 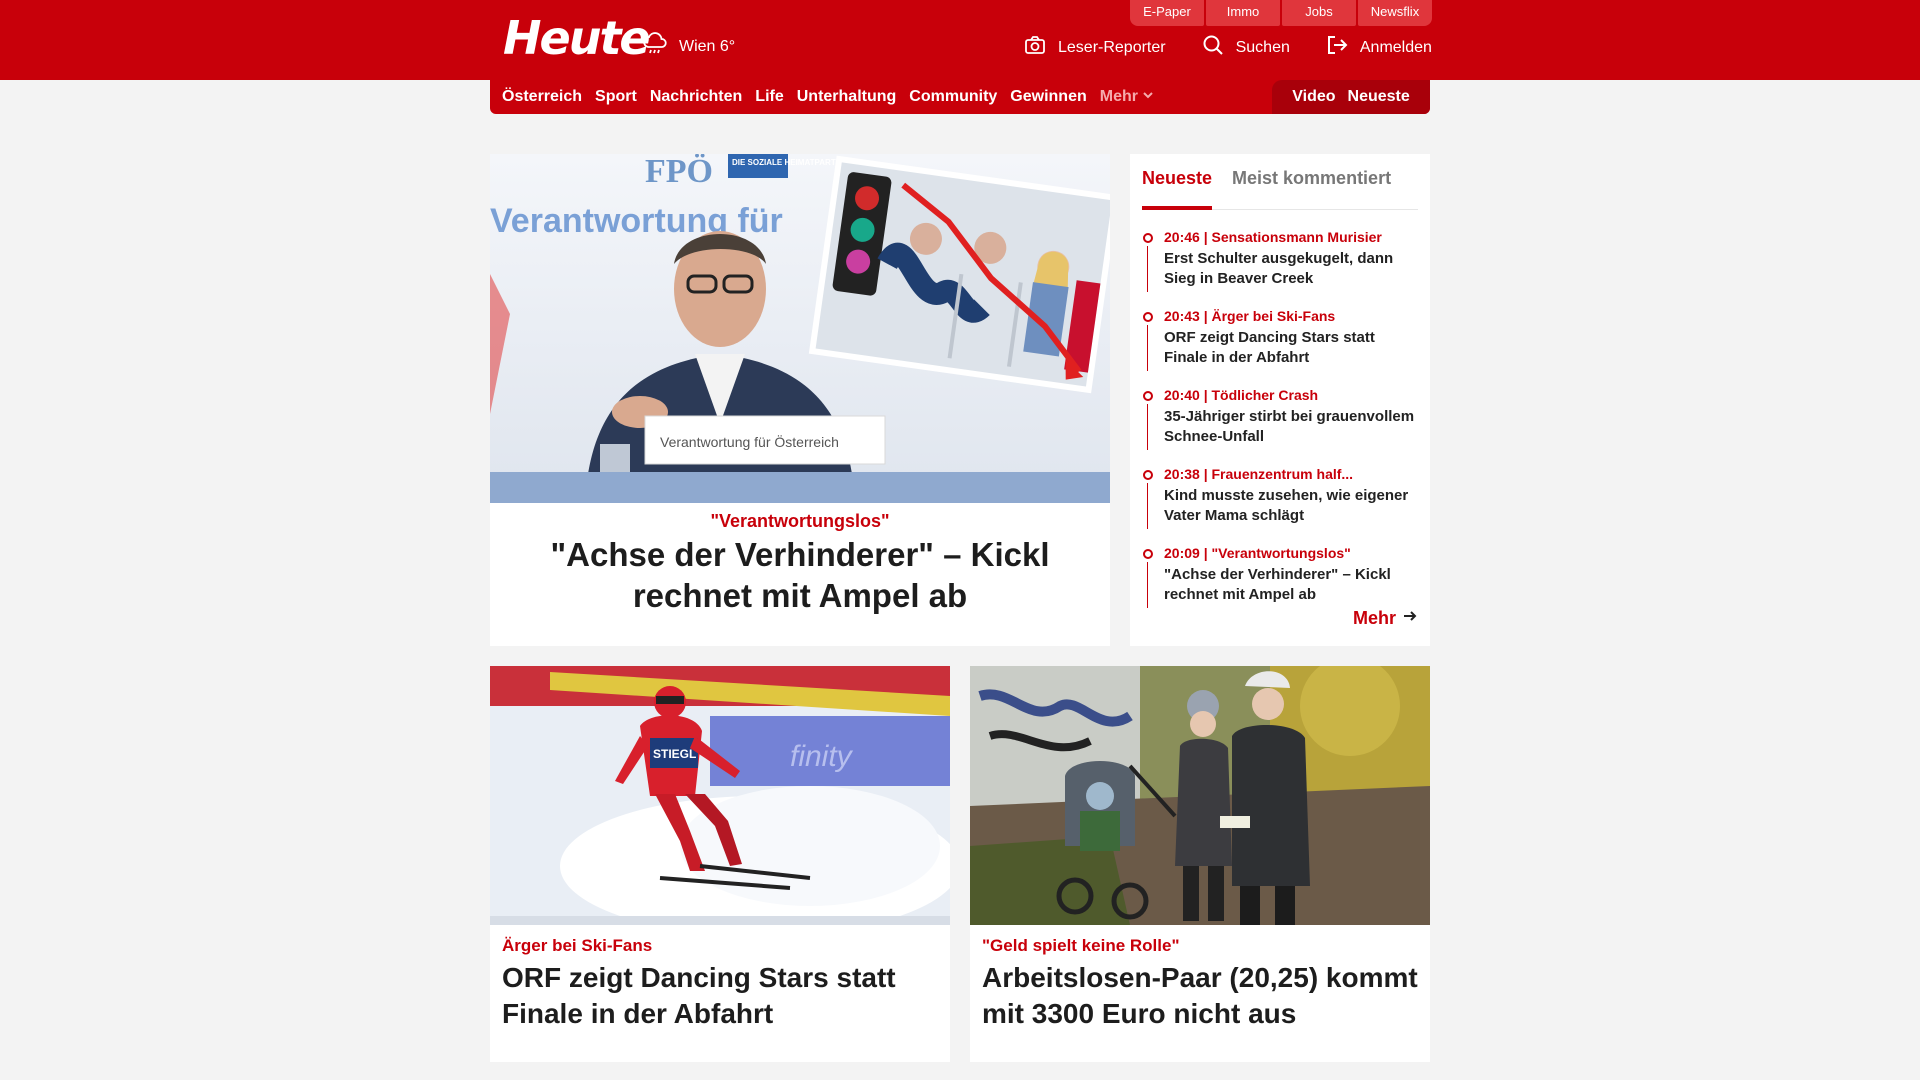 I want to click on tab-meist-kommentiert: Meist kommentiert, so click(x=1311, y=186).